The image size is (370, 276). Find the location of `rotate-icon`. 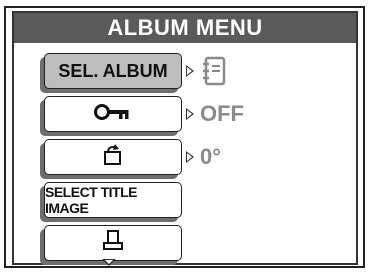

rotate-icon is located at coordinates (113, 157).